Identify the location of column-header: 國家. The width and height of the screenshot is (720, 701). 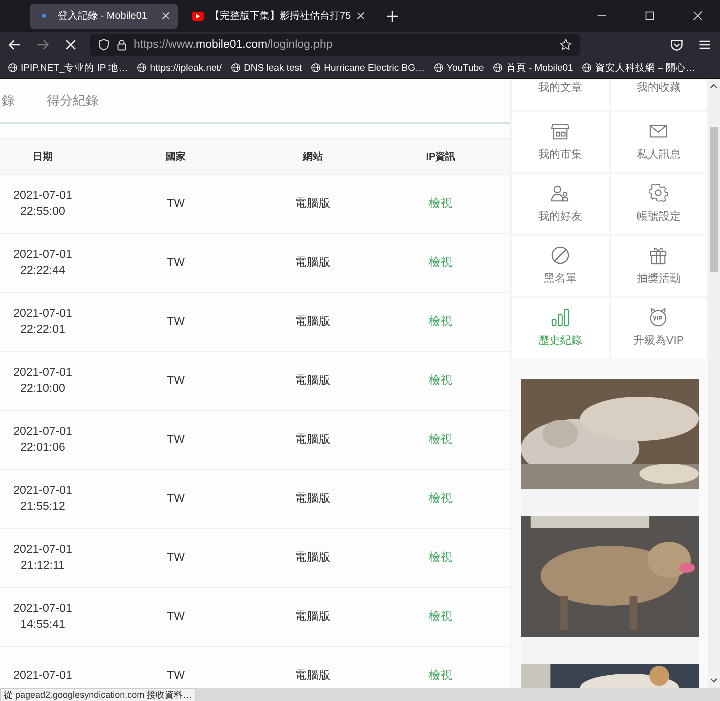
(176, 157).